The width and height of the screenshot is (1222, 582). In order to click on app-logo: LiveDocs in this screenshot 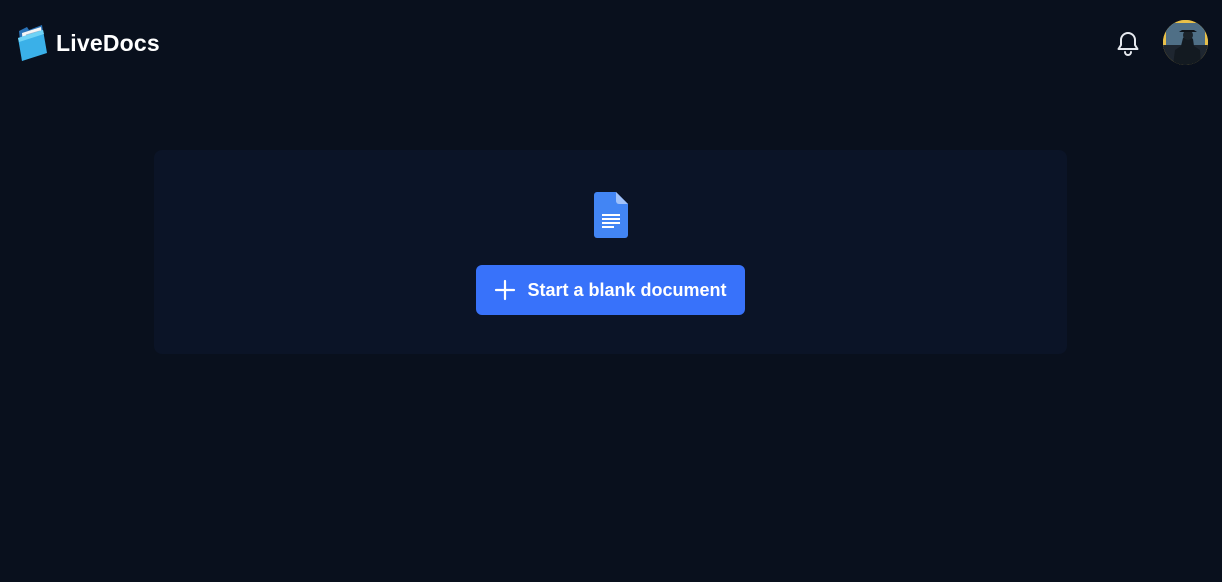, I will do `click(88, 43)`.